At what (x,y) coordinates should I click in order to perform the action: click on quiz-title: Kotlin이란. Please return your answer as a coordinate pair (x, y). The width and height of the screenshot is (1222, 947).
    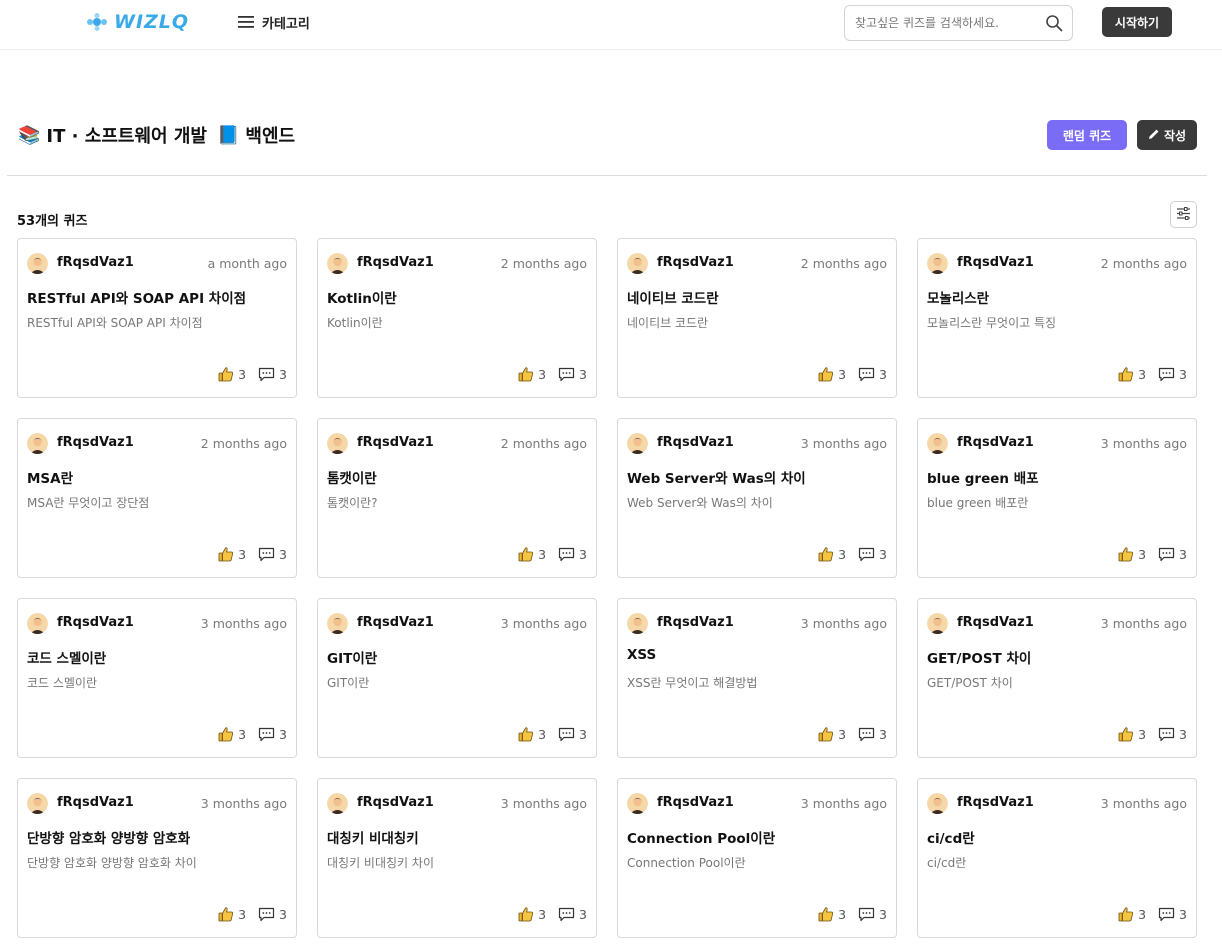
    Looking at the image, I should click on (362, 299).